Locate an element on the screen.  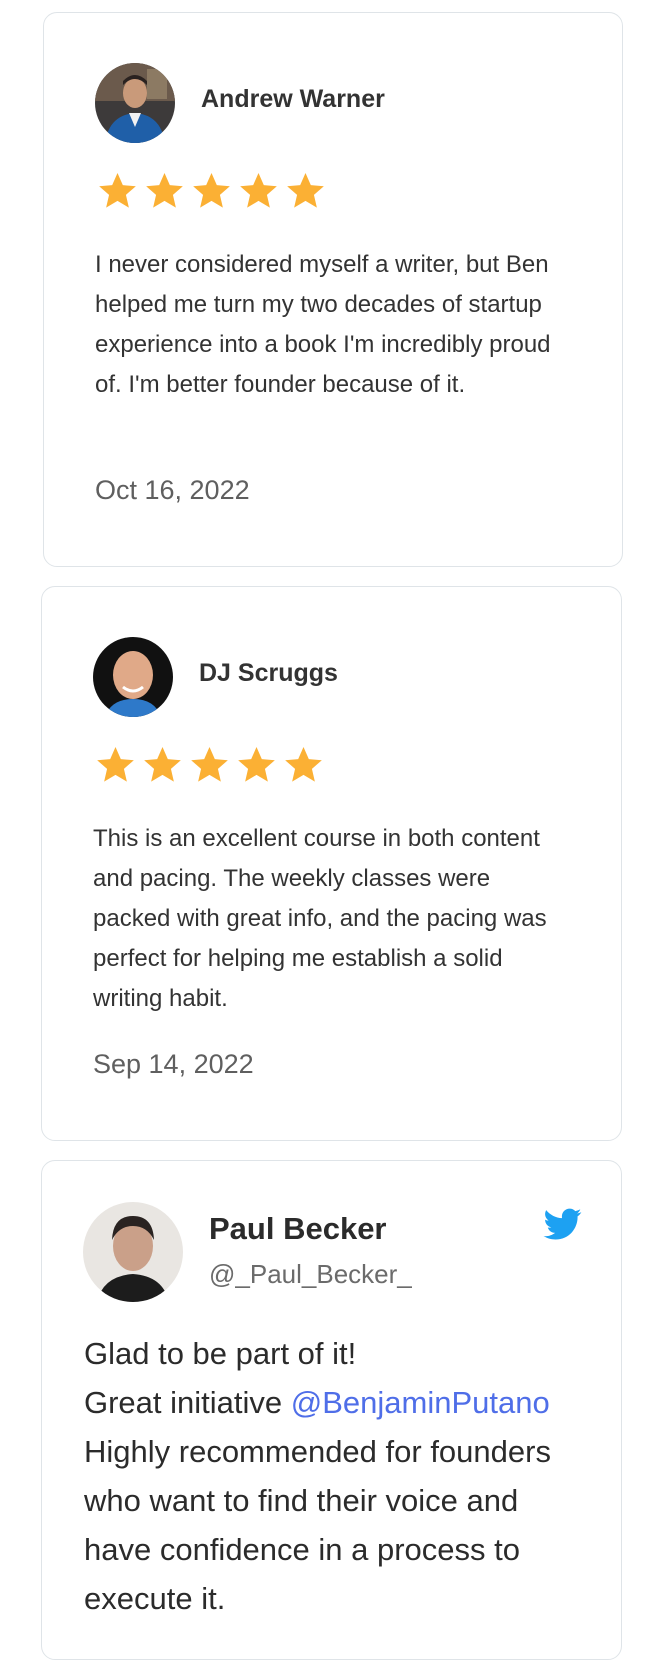
tweet-line: execute it. is located at coordinates (155, 1598).